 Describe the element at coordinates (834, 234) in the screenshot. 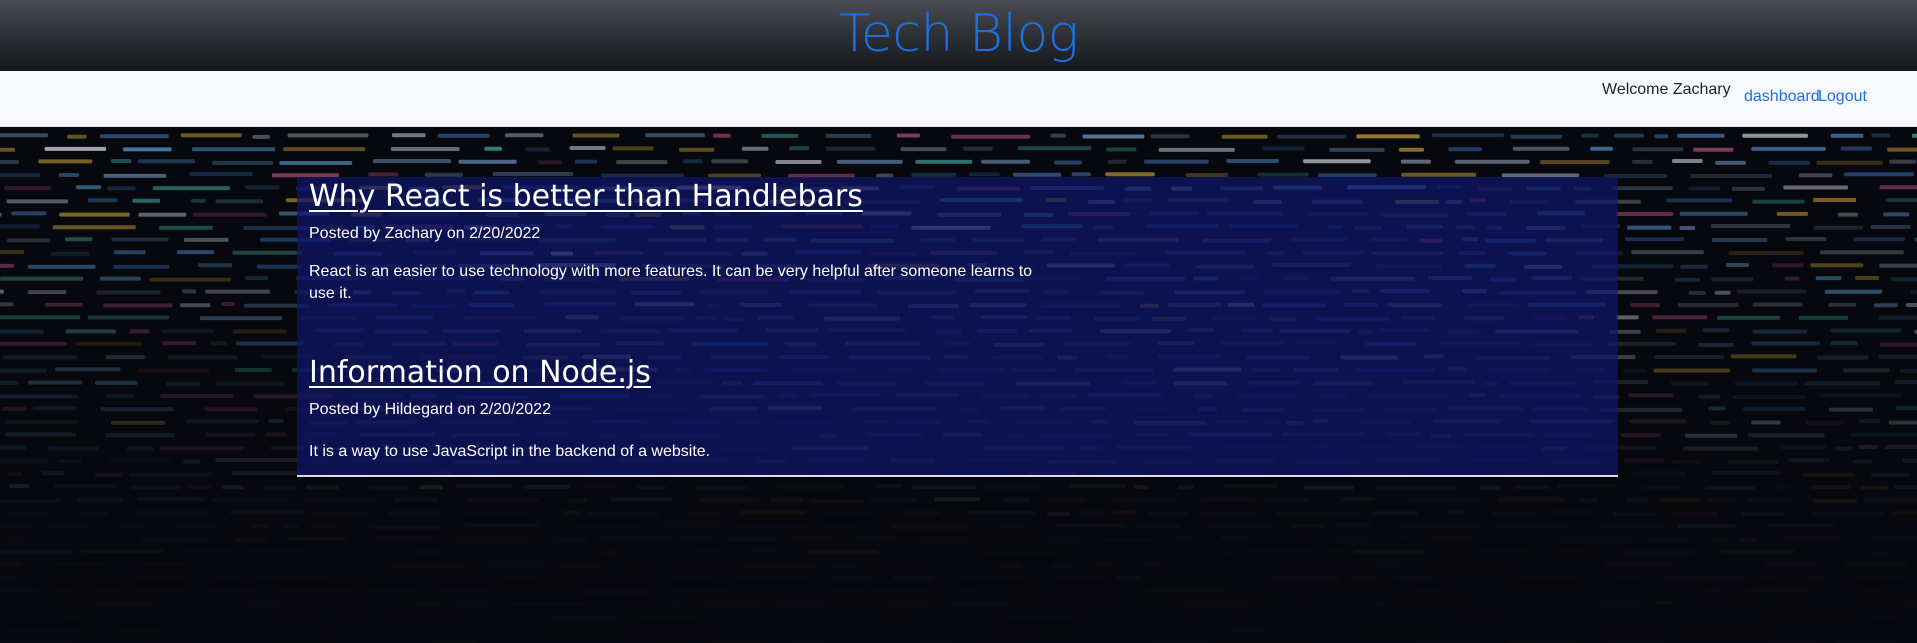

I see `post-meta: Posted by Zachary on 2/20/2022` at that location.